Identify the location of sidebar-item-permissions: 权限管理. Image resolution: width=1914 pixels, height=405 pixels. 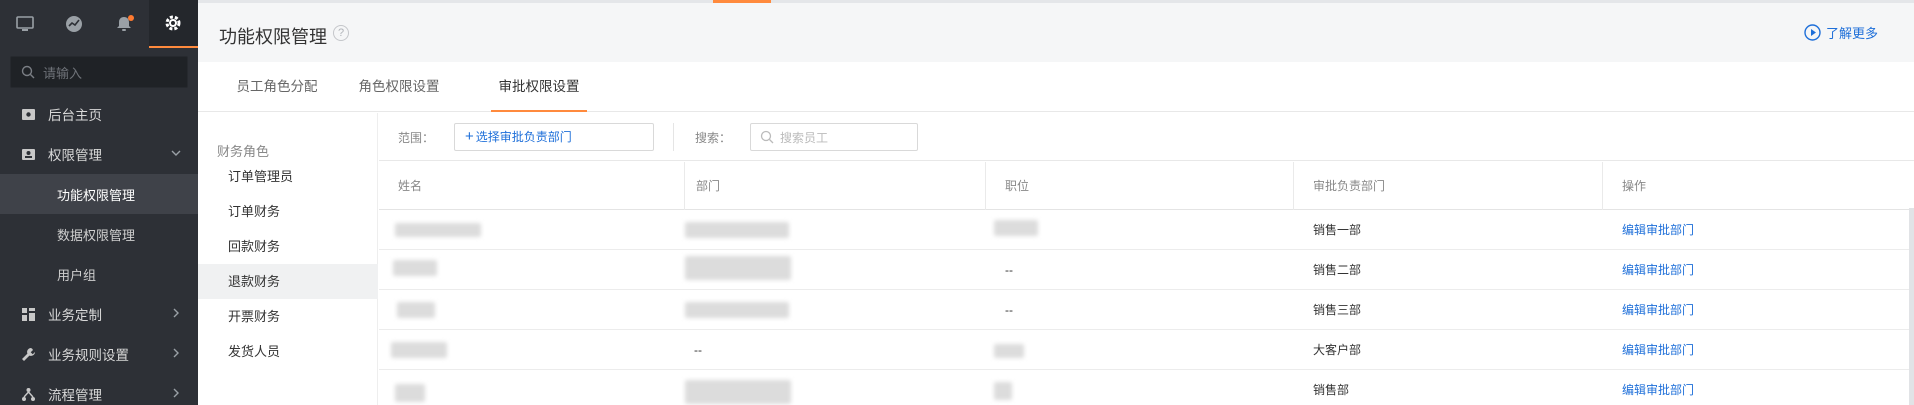
(99, 154).